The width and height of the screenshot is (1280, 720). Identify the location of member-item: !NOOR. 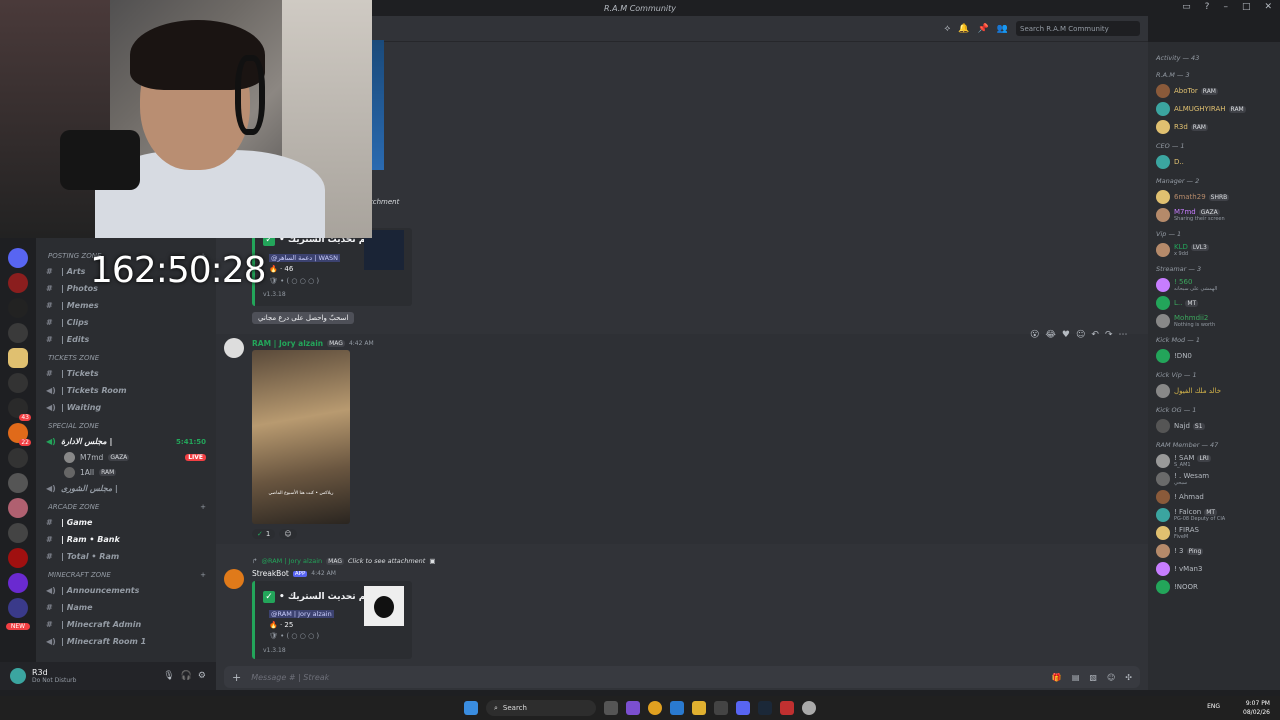
(1218, 587).